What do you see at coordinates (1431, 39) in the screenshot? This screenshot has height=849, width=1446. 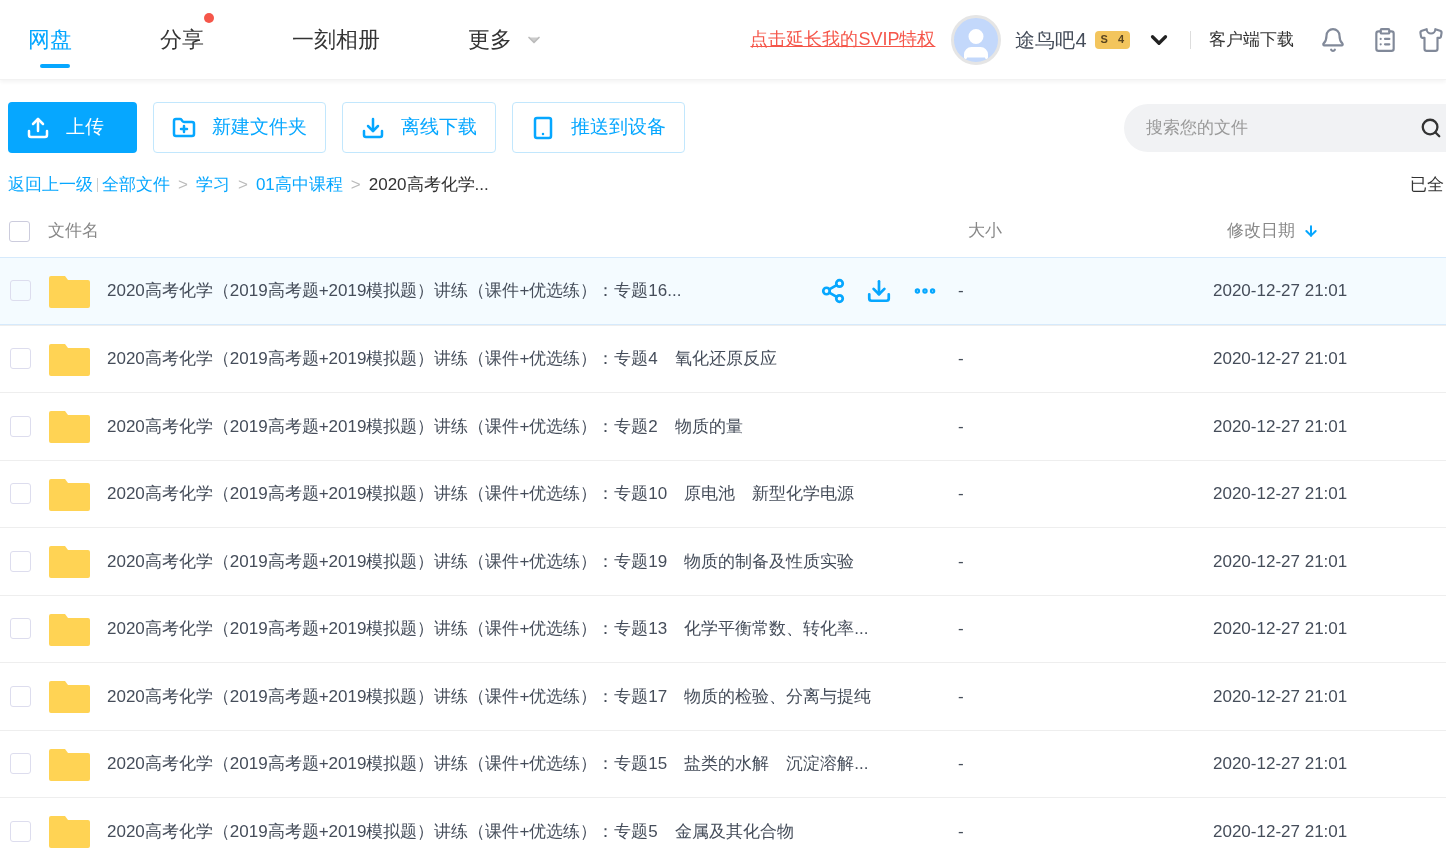 I see `shirt-icon` at bounding box center [1431, 39].